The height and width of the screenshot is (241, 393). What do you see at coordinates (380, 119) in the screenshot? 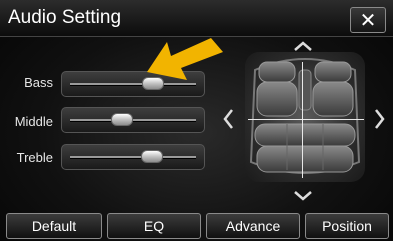
I see `right-arrow-icon` at bounding box center [380, 119].